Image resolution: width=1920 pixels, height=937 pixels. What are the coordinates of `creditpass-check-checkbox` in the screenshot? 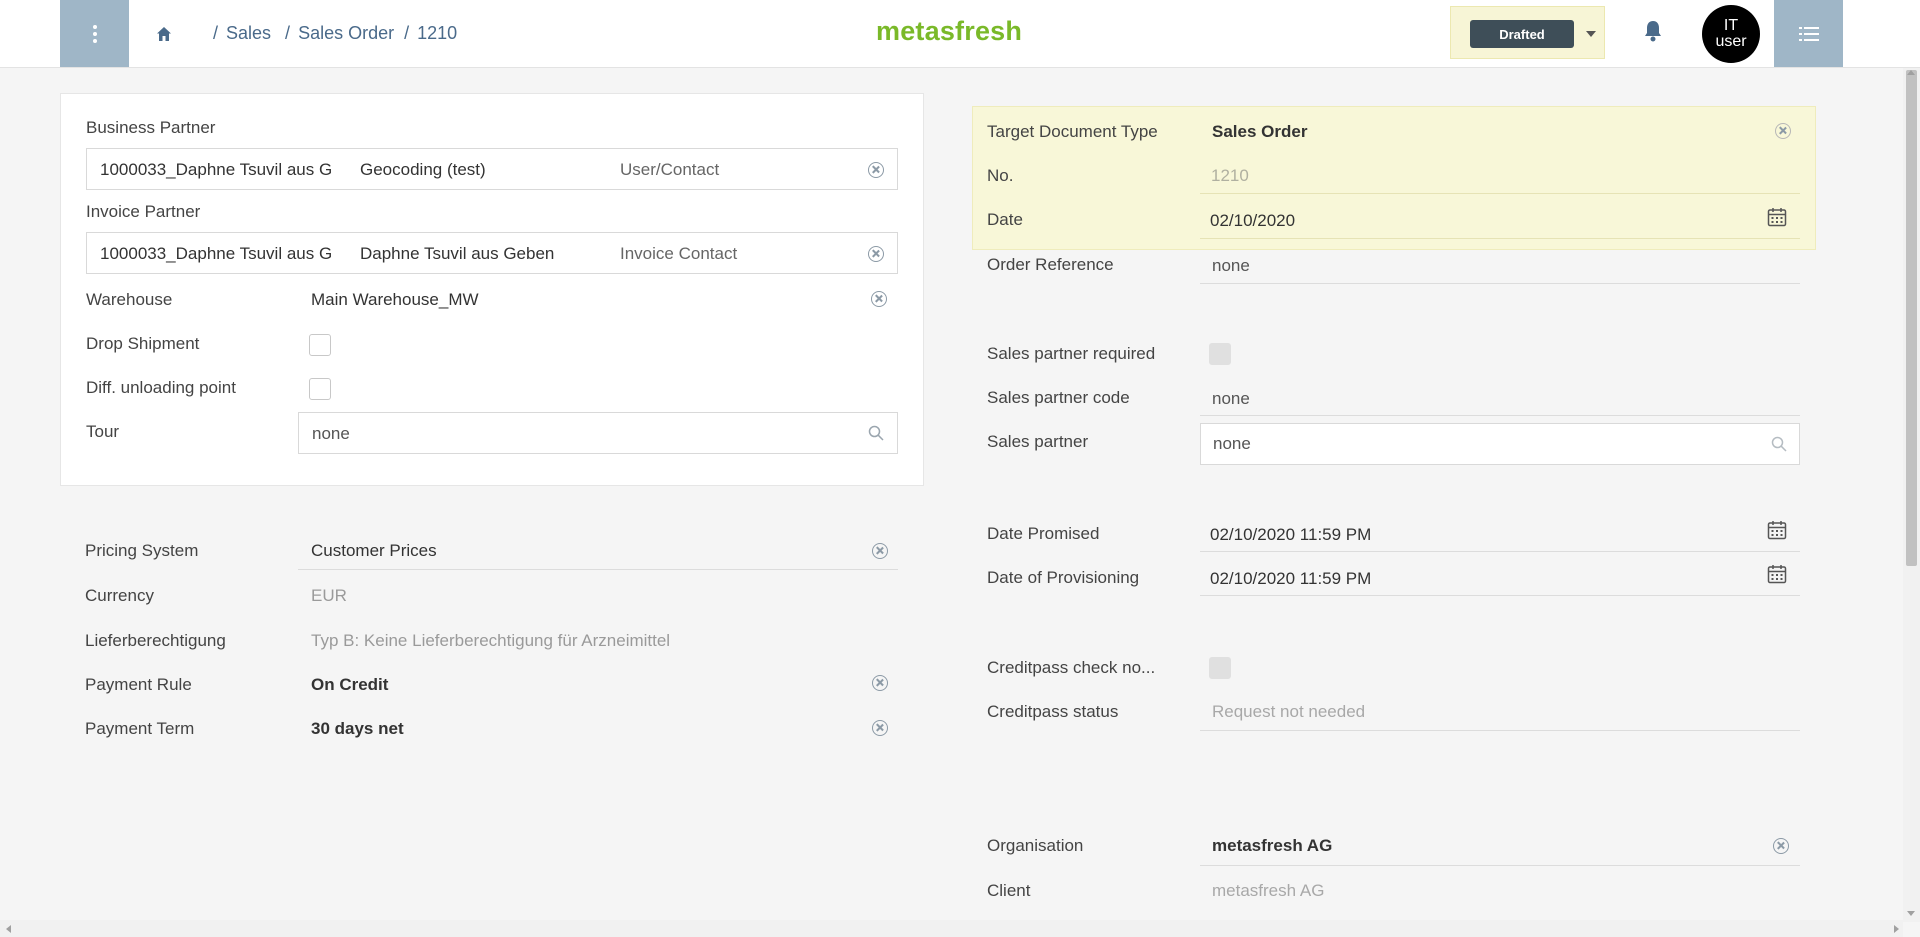 It's located at (1220, 668).